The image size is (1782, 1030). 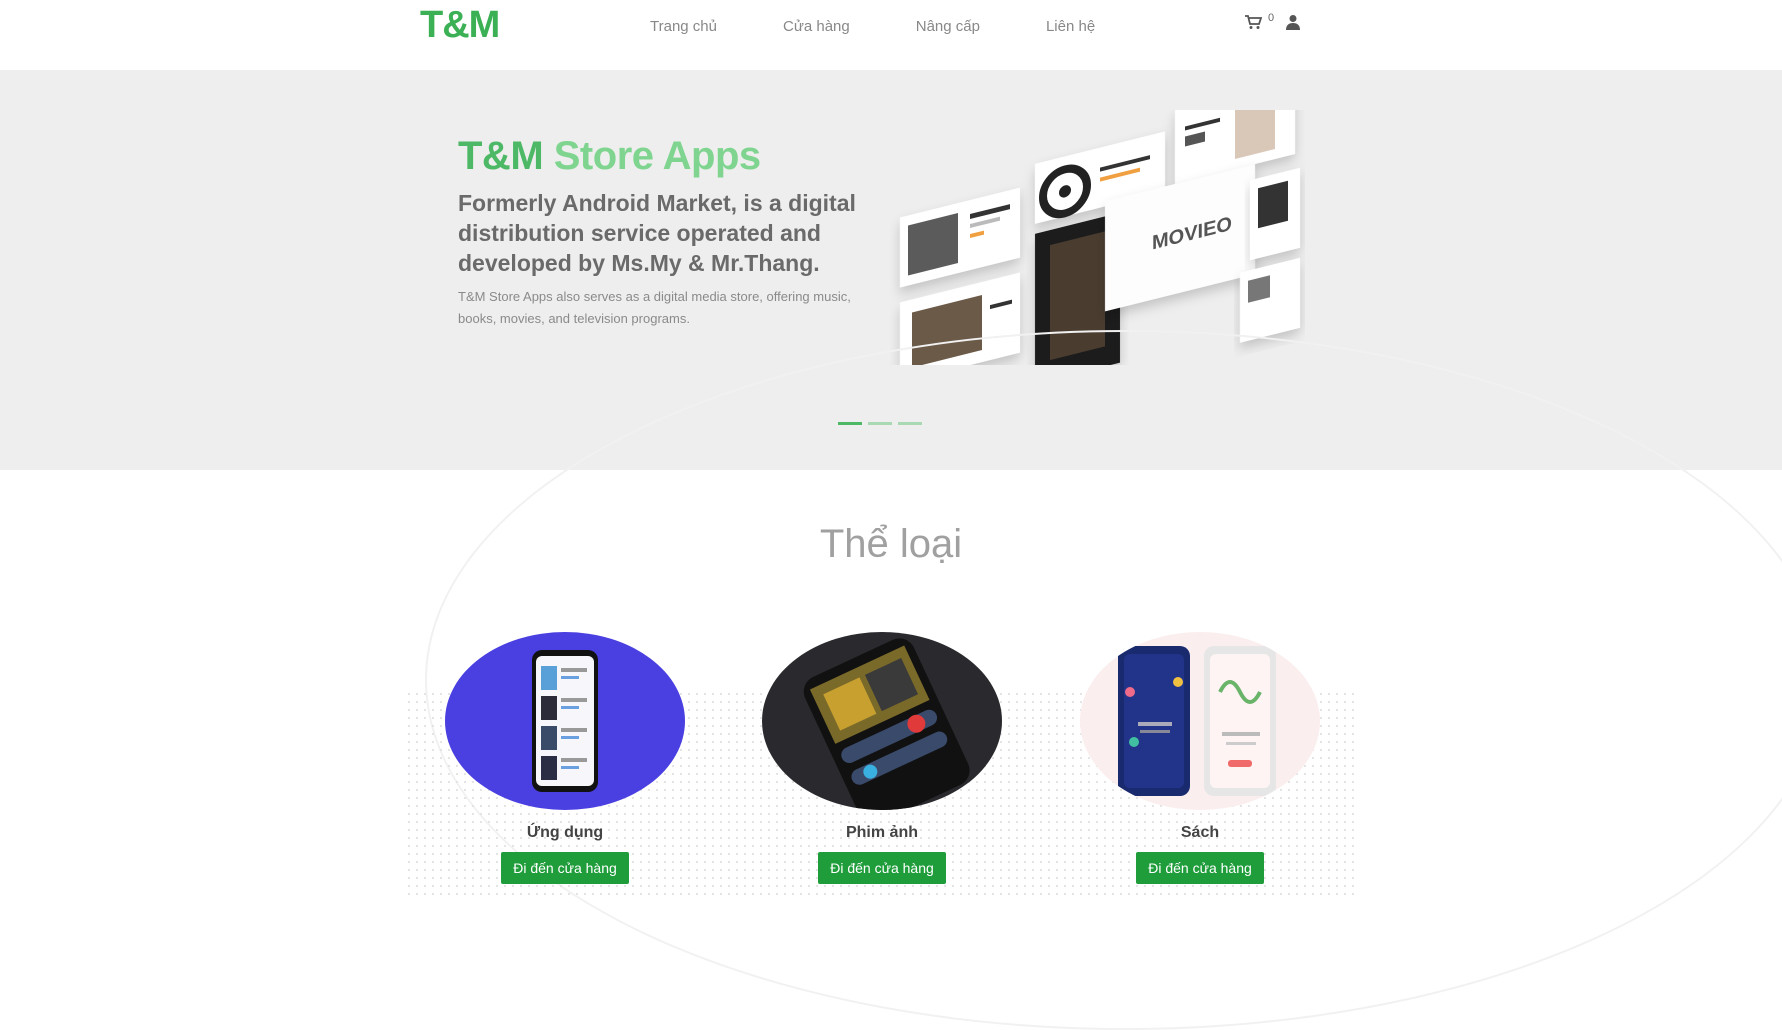 I want to click on go-to-store-button-movies: Đi đến cửa hàng, so click(x=882, y=868).